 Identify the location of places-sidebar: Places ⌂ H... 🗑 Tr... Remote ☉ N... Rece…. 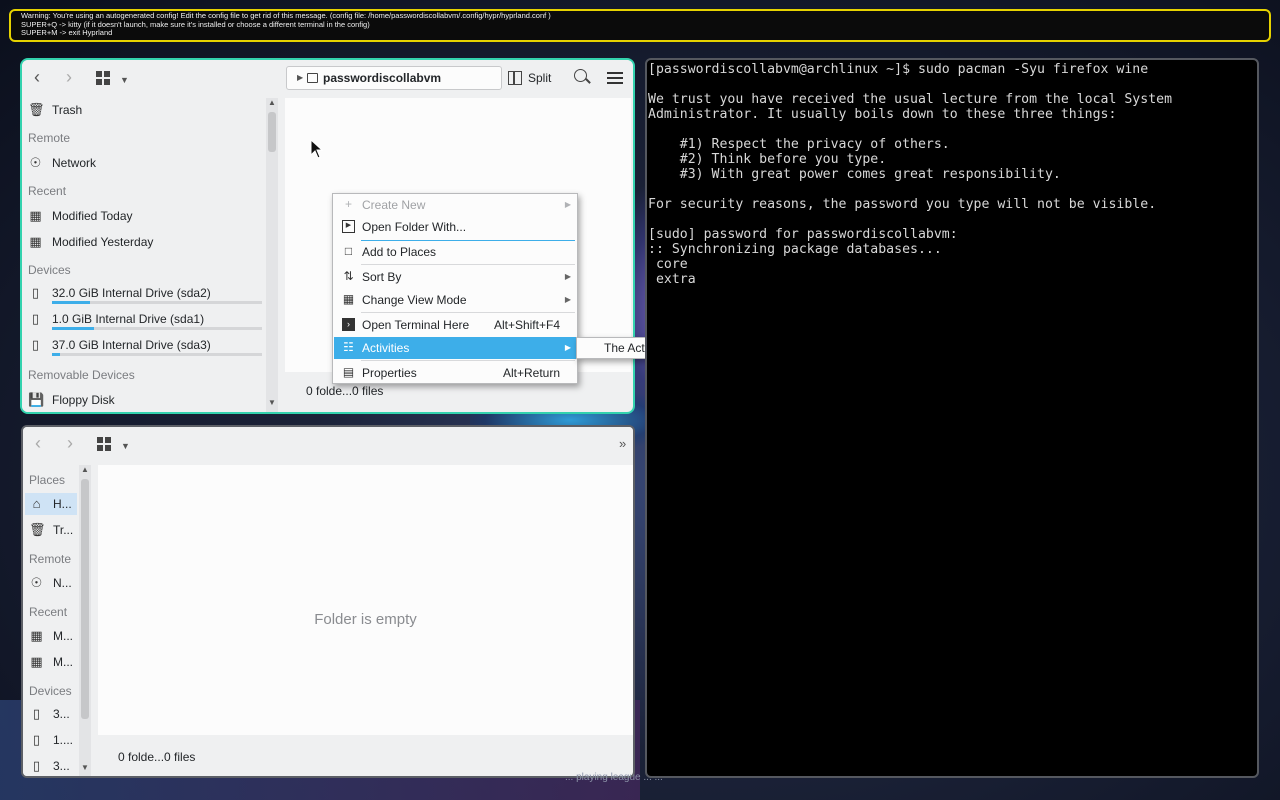
(51, 619).